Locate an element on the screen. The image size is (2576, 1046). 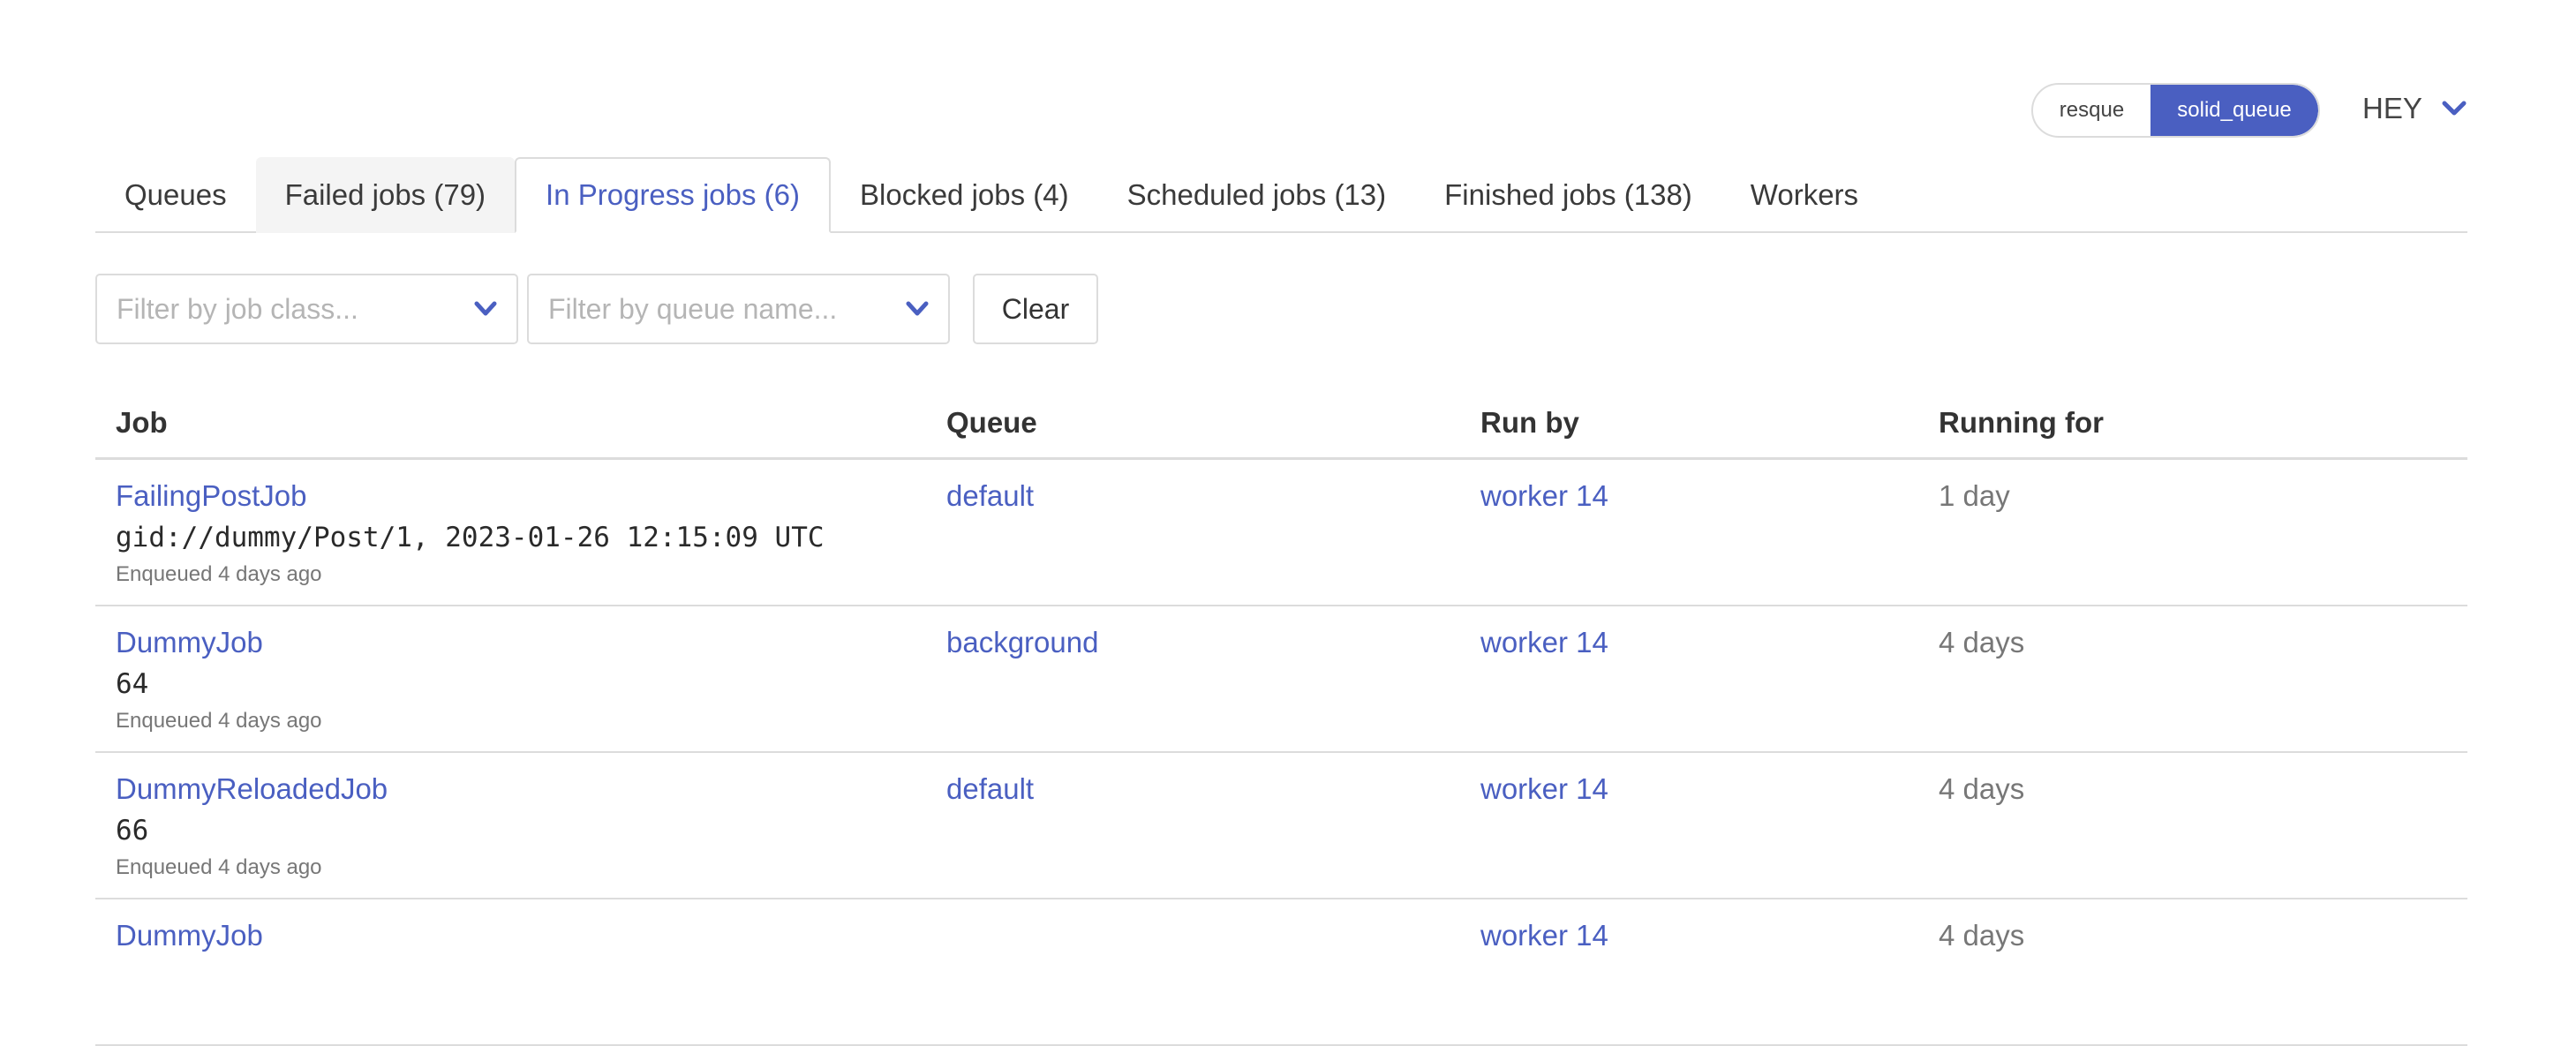
backend-option-solid-queue: solid_queue is located at coordinates (2234, 110).